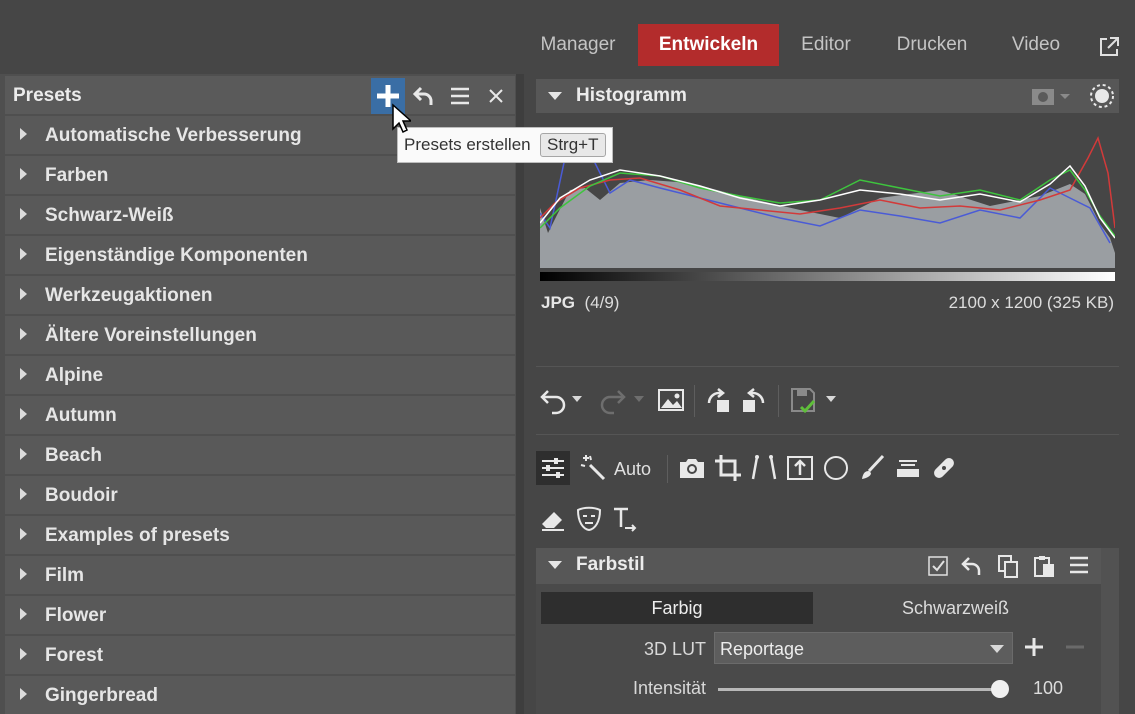 The image size is (1135, 714). Describe the element at coordinates (827, 96) in the screenshot. I see `histogram-header: Histogramm` at that location.